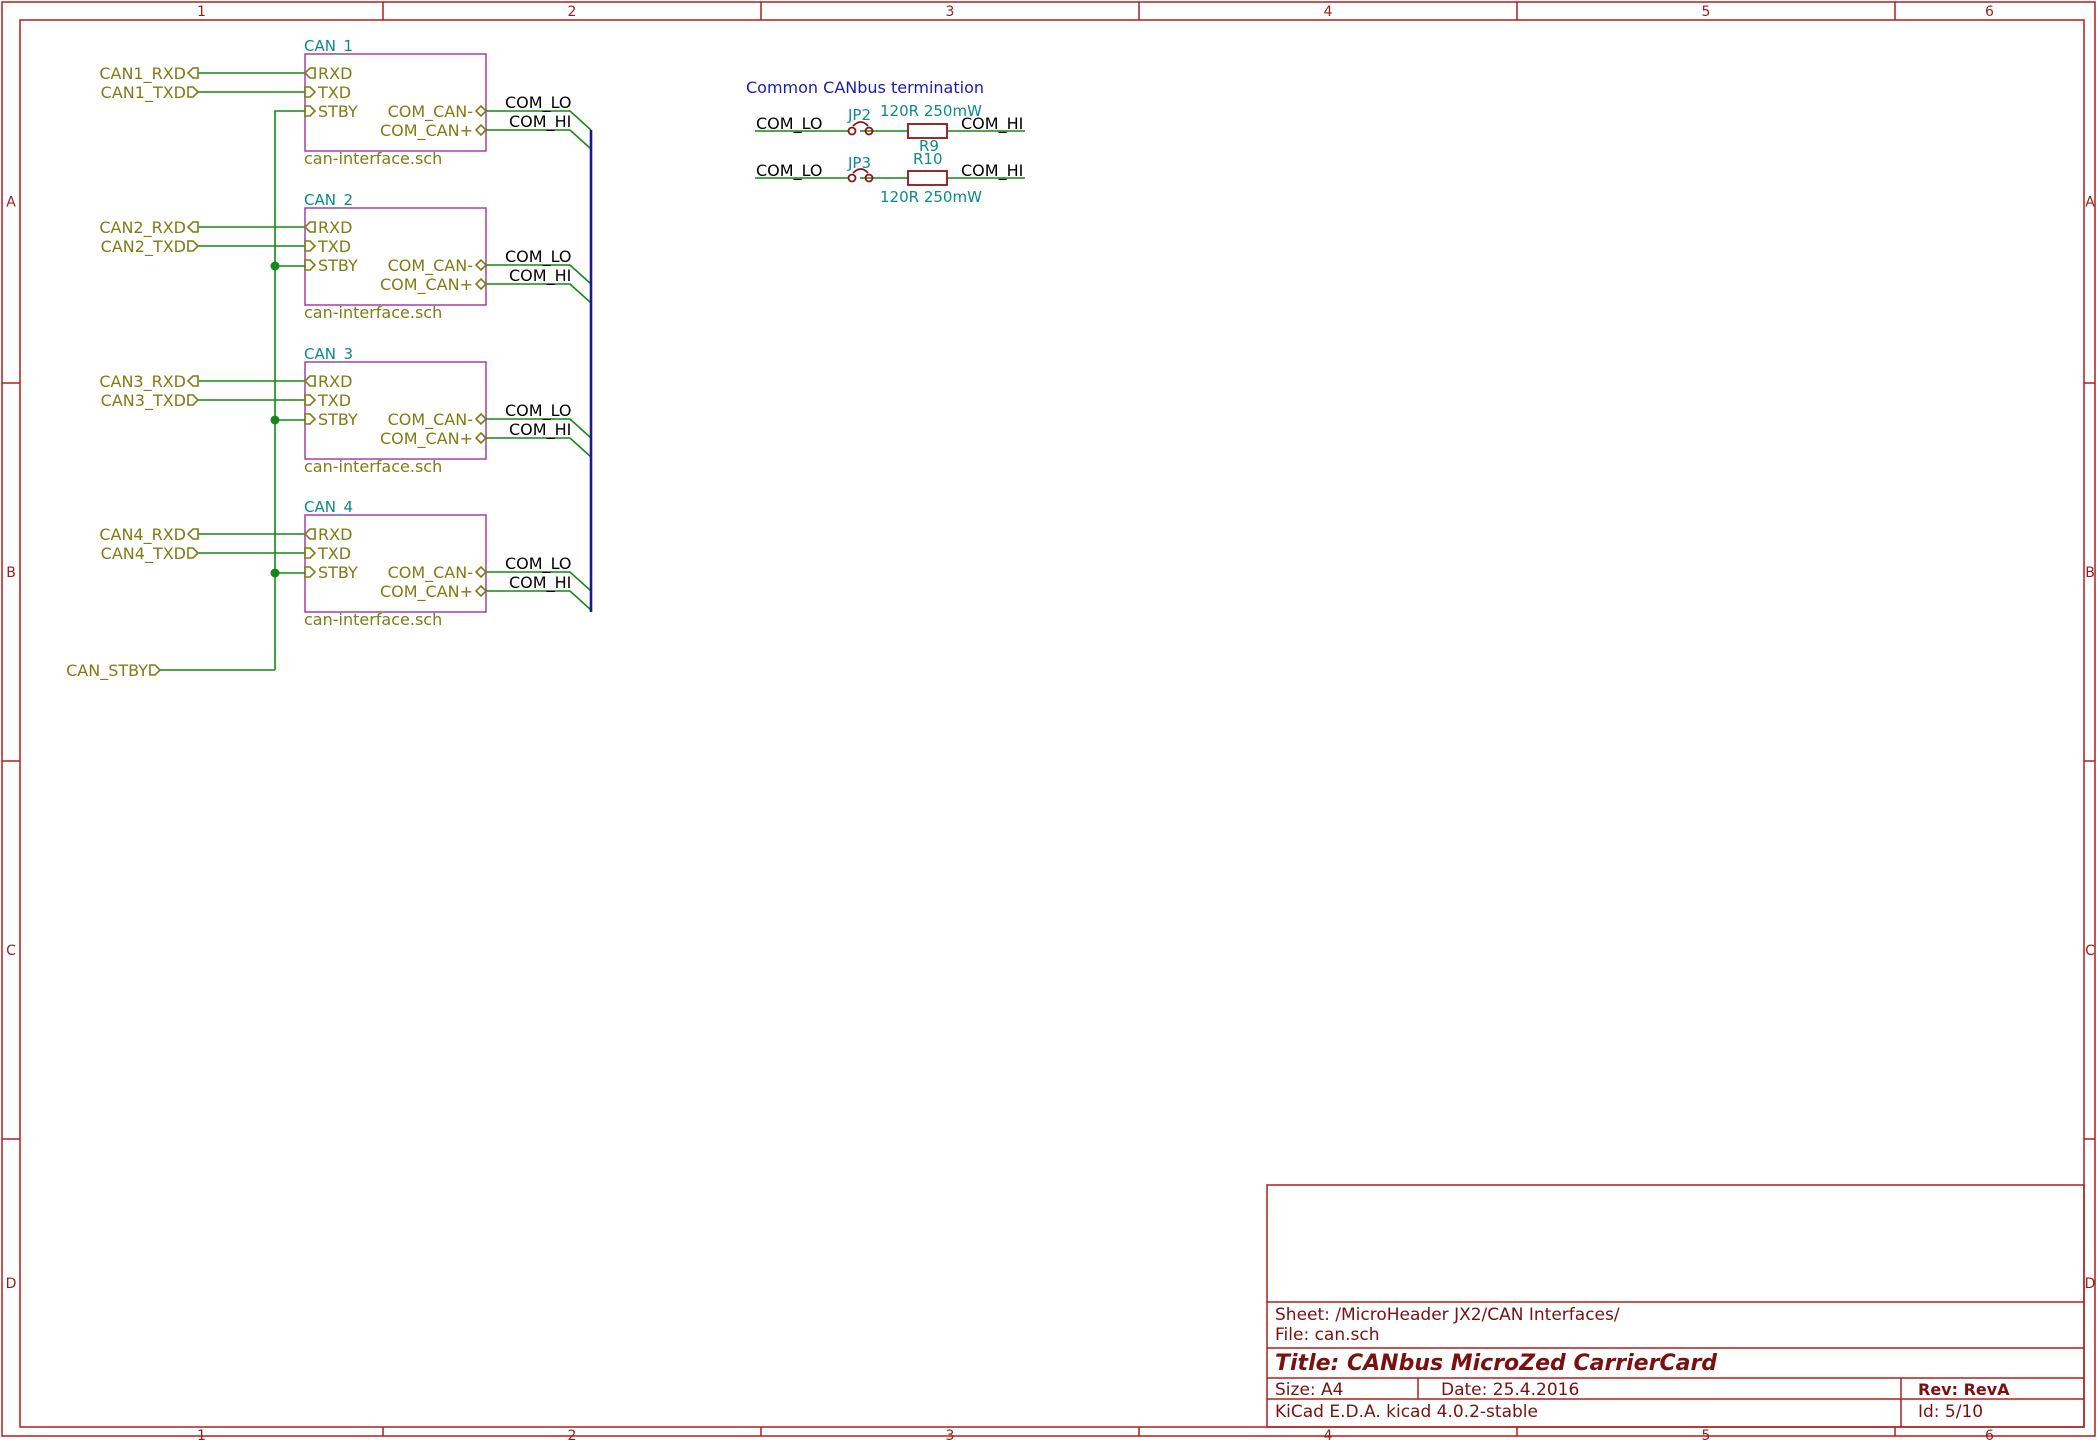 The height and width of the screenshot is (1440, 2098). Describe the element at coordinates (859, 115) in the screenshot. I see `jumper-ref-jp2: JP2` at that location.